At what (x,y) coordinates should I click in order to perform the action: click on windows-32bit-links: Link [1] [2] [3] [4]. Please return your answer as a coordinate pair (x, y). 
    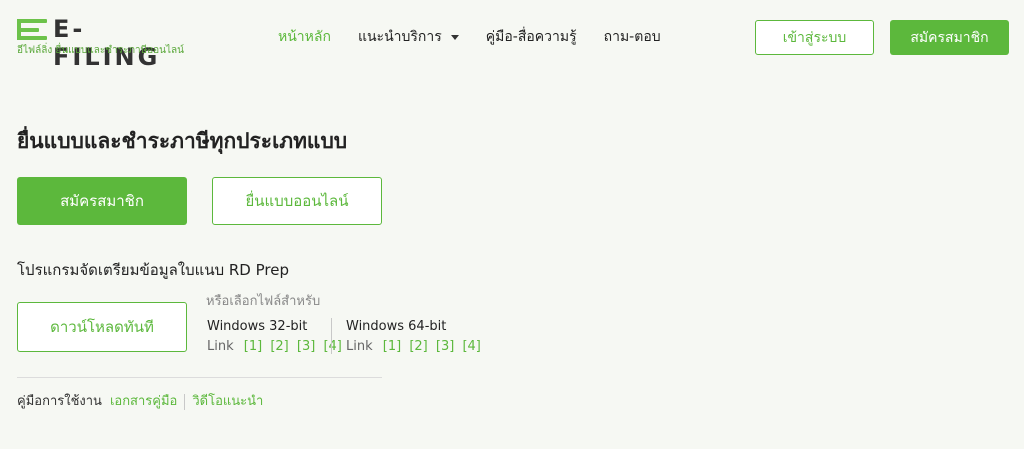
    Looking at the image, I should click on (276, 347).